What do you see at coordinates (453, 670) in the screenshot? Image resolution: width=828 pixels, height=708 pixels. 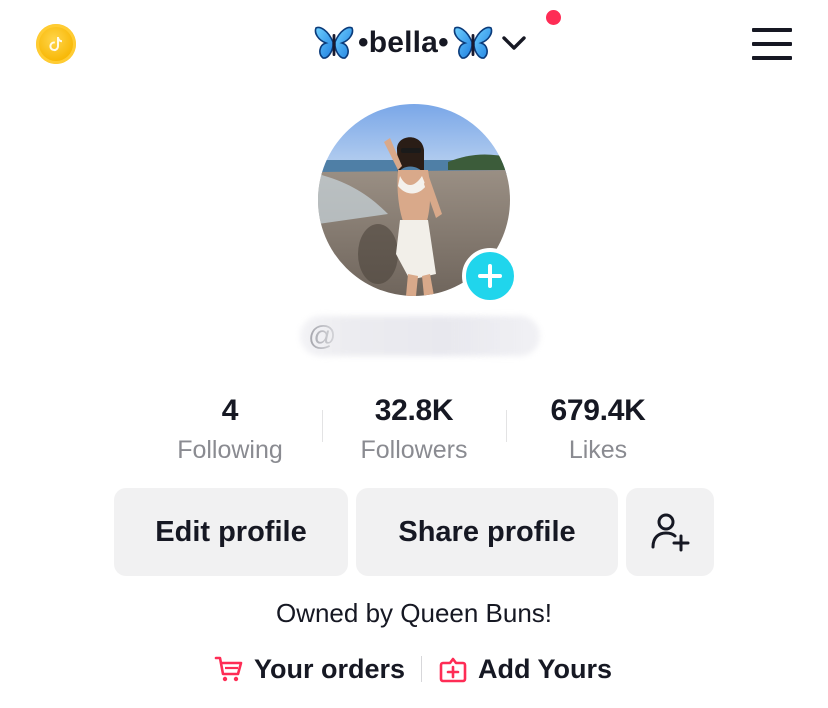 I see `add-square-icon` at bounding box center [453, 670].